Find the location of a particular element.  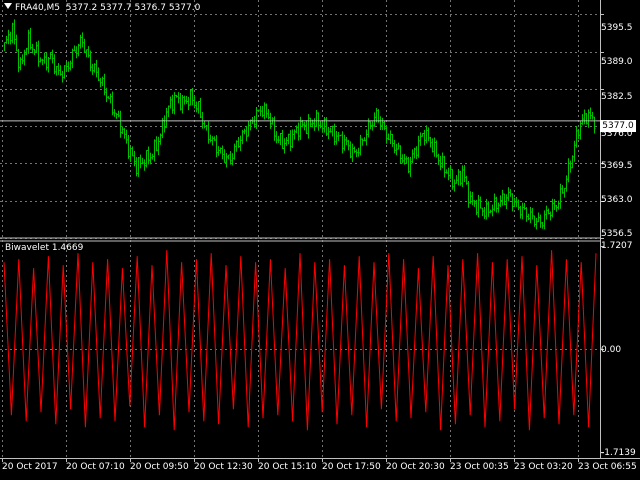

indicator-axis-label: -1.7139 is located at coordinates (618, 453).